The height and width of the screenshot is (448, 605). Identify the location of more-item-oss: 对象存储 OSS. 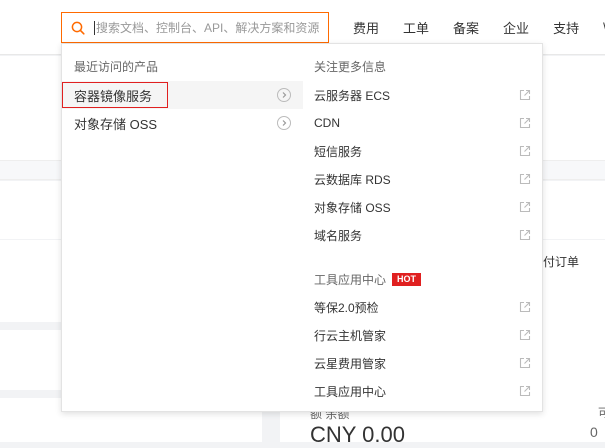
(423, 207).